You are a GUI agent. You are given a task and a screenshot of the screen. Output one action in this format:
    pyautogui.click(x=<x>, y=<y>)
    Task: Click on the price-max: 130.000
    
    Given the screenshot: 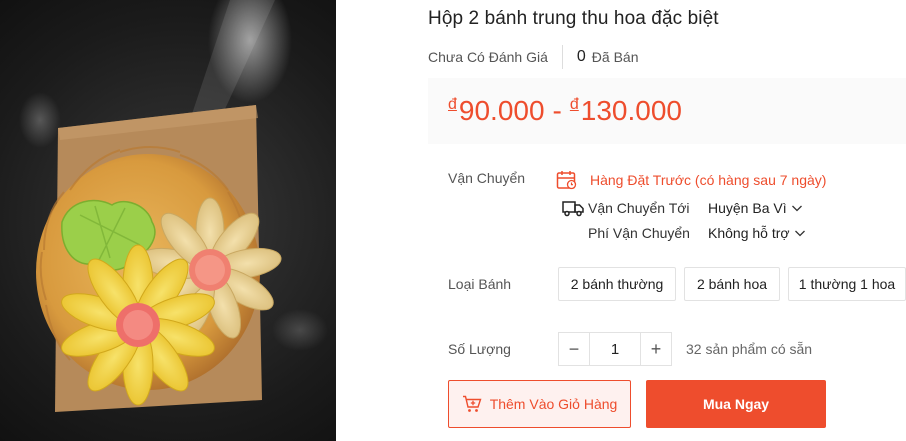 What is the action you would take?
    pyautogui.click(x=631, y=110)
    